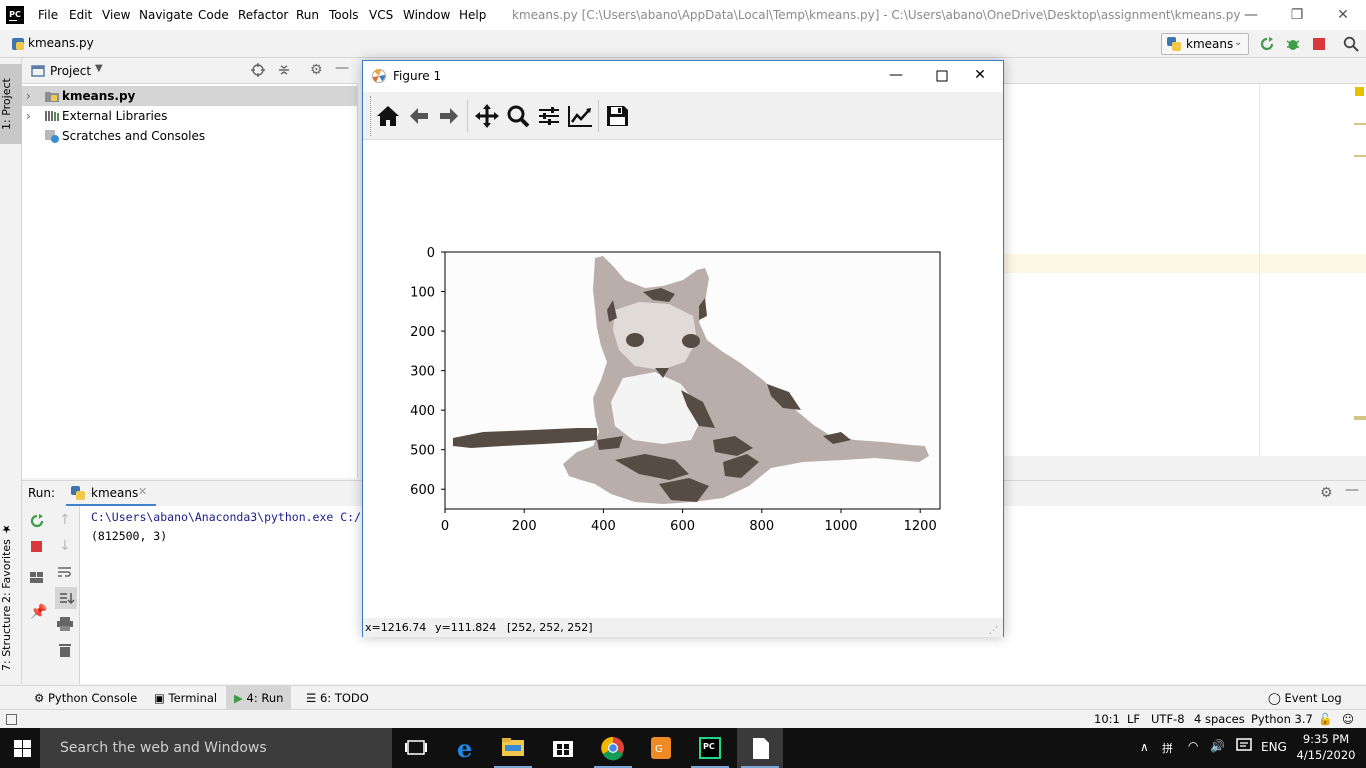 This screenshot has height=768, width=1366. Describe the element at coordinates (661, 748) in the screenshot. I see `pdf-app-icon: G` at that location.